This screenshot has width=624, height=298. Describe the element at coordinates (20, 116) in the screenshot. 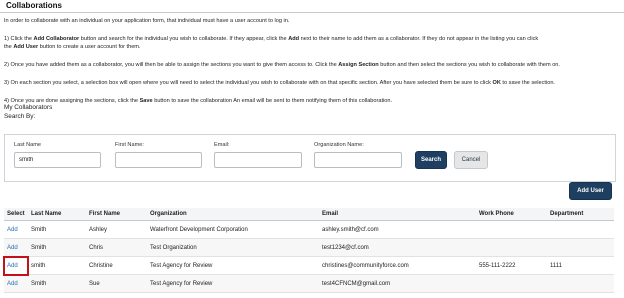

I see `search-by-heading: Search By:` at that location.